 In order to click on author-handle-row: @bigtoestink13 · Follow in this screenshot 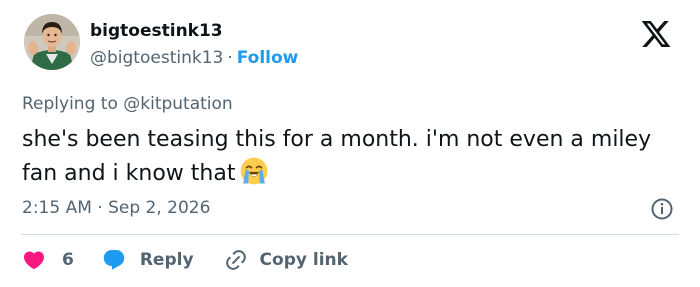, I will do `click(194, 58)`.